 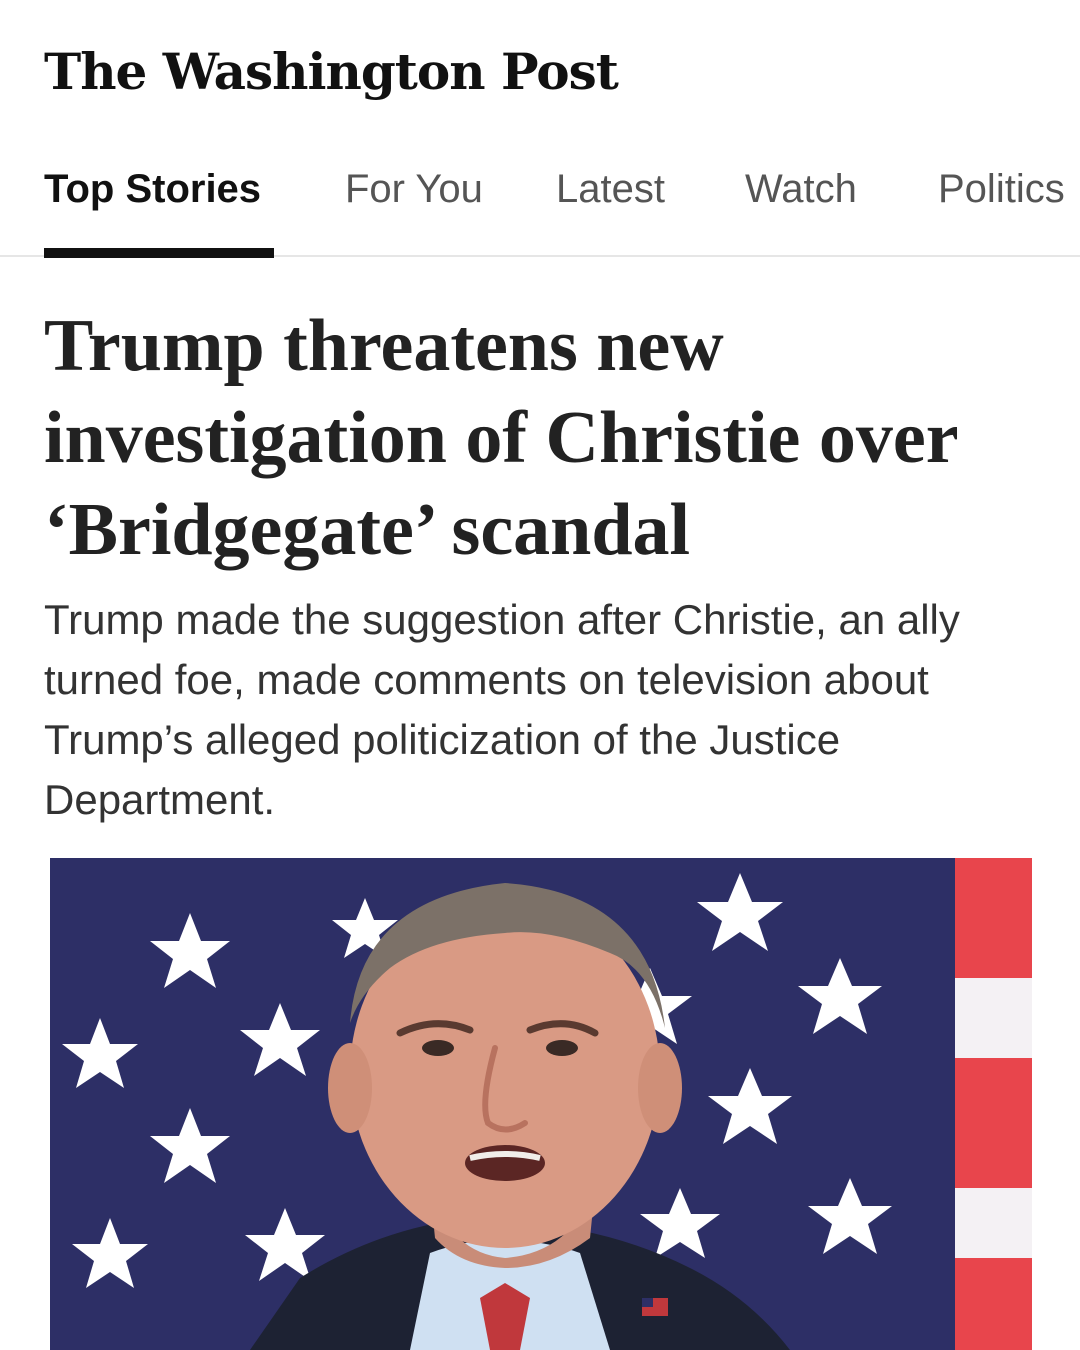 I want to click on tab-latest: Latest, so click(x=610, y=189).